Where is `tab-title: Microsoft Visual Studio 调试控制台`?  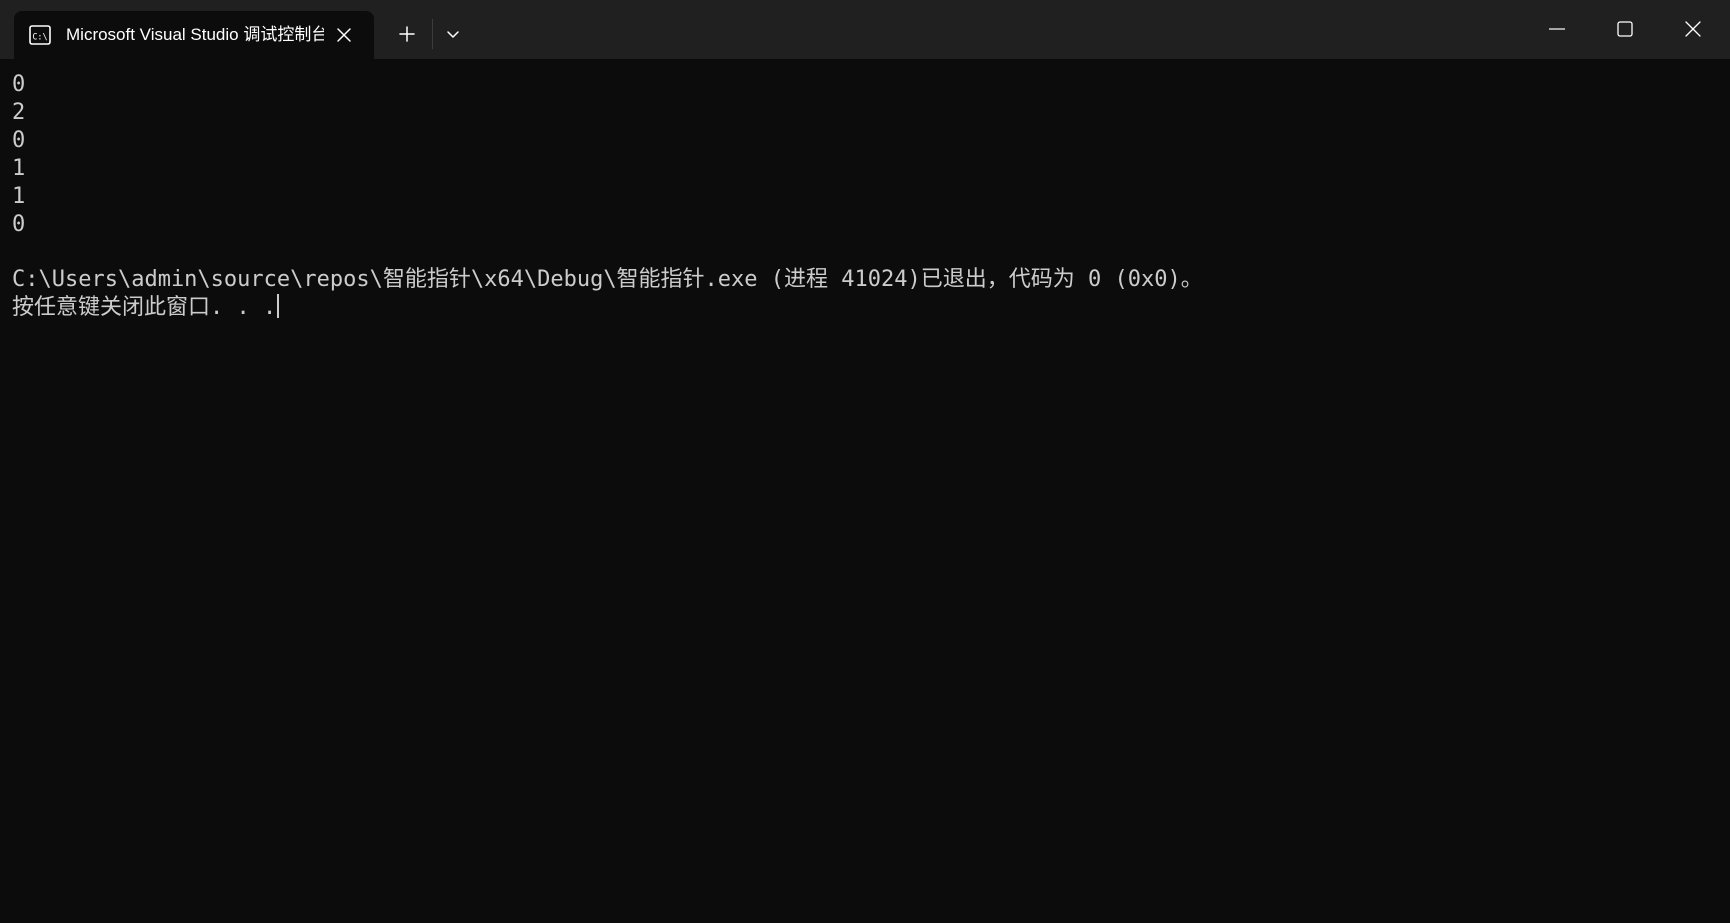
tab-title: Microsoft Visual Studio 调试控制台 is located at coordinates (195, 34).